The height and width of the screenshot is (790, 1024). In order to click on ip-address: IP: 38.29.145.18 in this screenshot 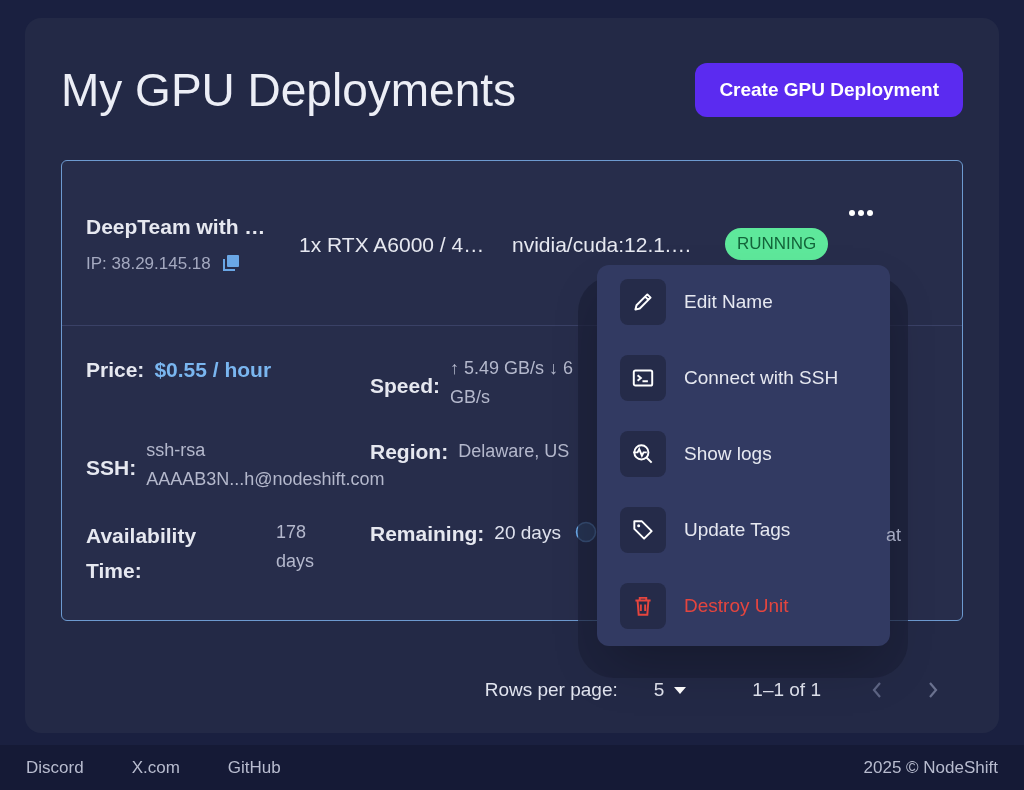, I will do `click(148, 263)`.